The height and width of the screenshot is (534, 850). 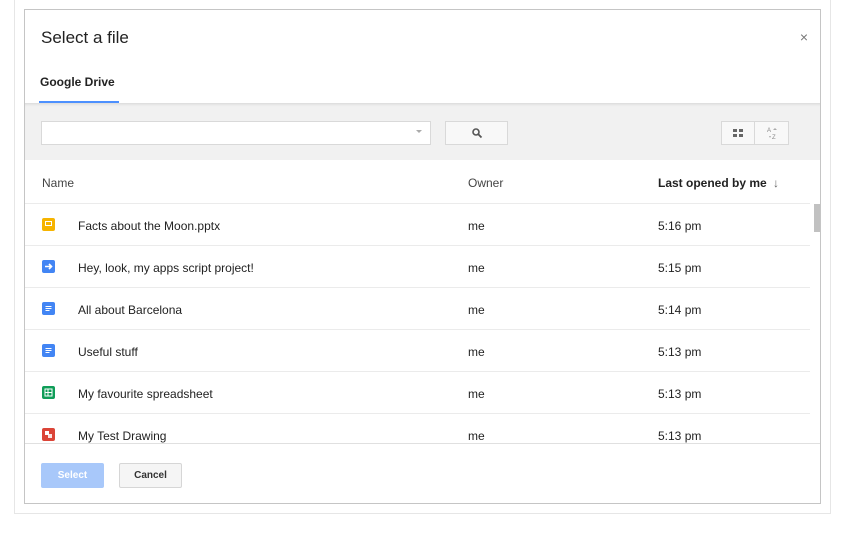 I want to click on apps-script-file-icon, so click(x=48, y=266).